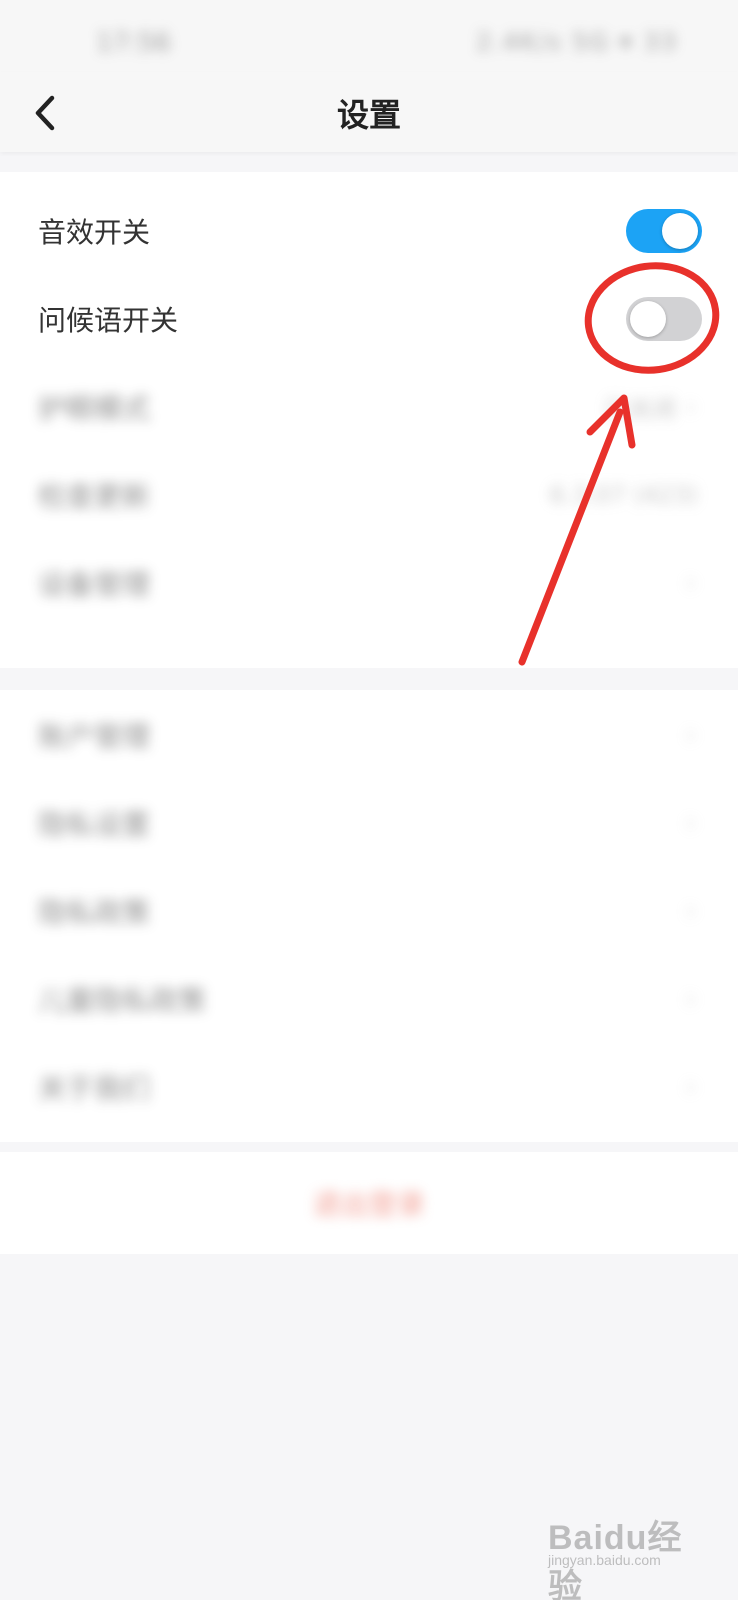  What do you see at coordinates (577, 42) in the screenshot?
I see `status-indicators: 2.4K/s 5G ▾ 33` at bounding box center [577, 42].